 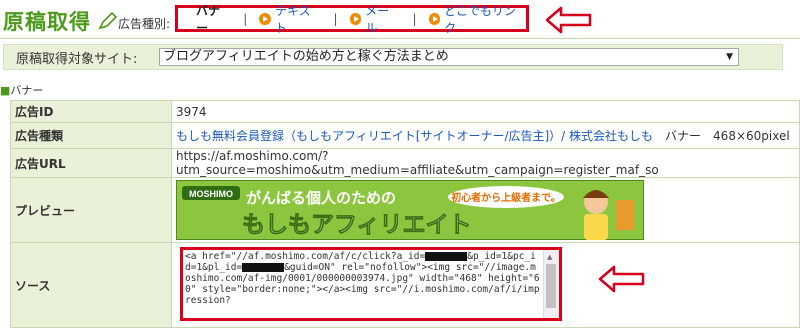 I want to click on row-label: プレビュー, so click(x=91, y=210).